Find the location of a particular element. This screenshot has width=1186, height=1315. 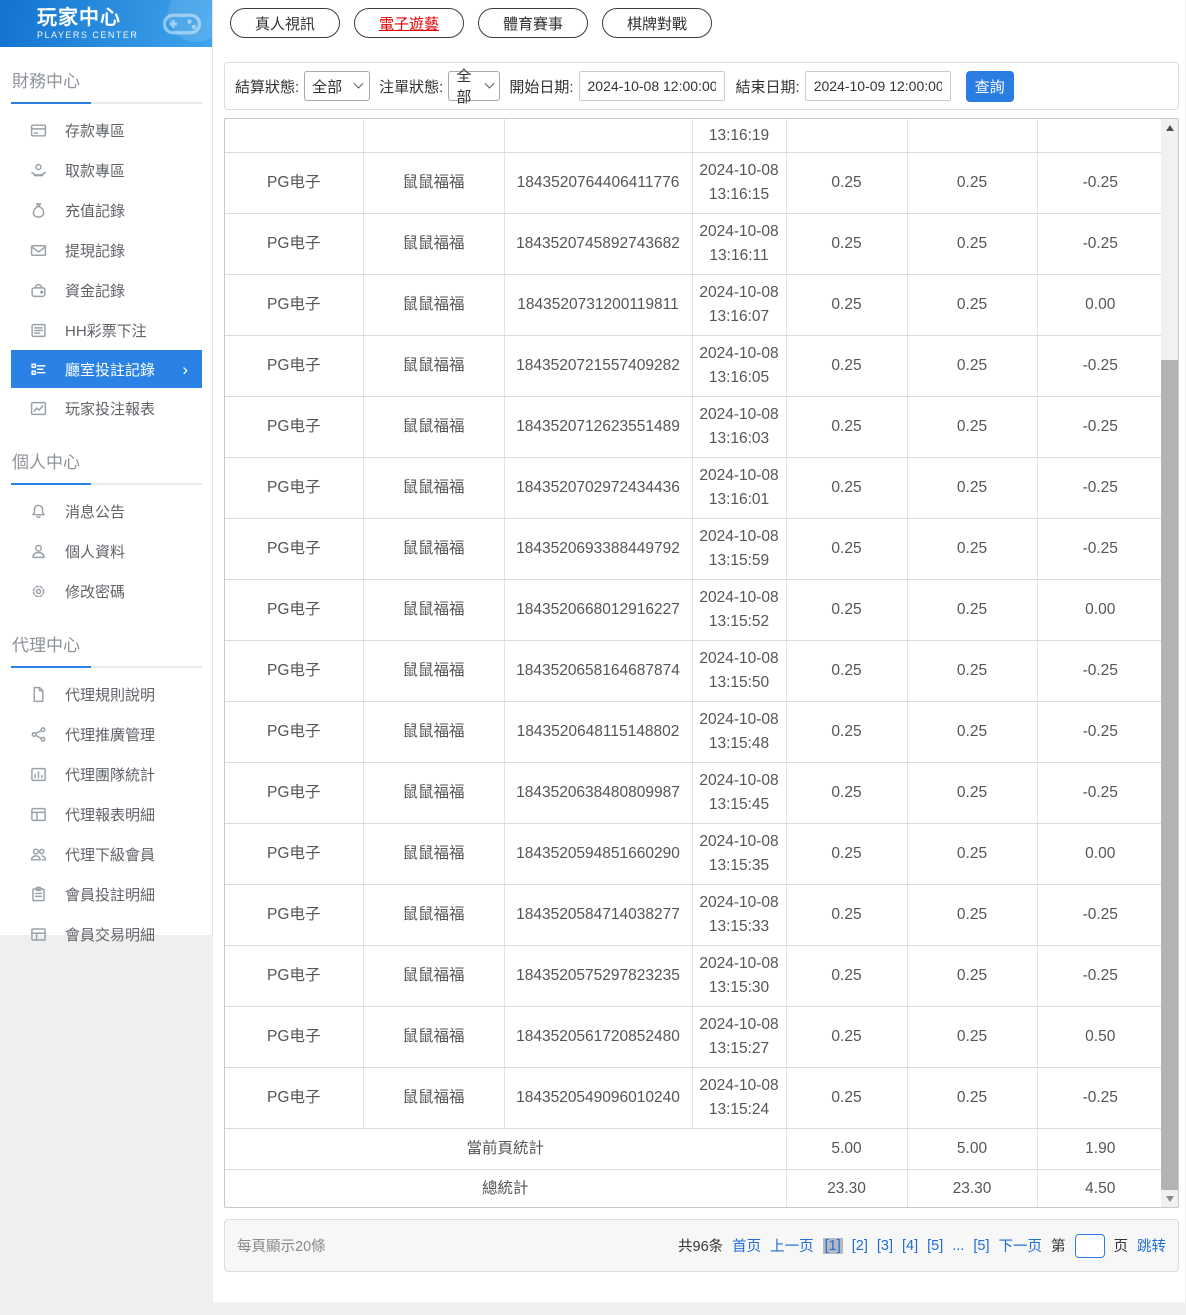

next-page-link: 下一页 is located at coordinates (1021, 1245).